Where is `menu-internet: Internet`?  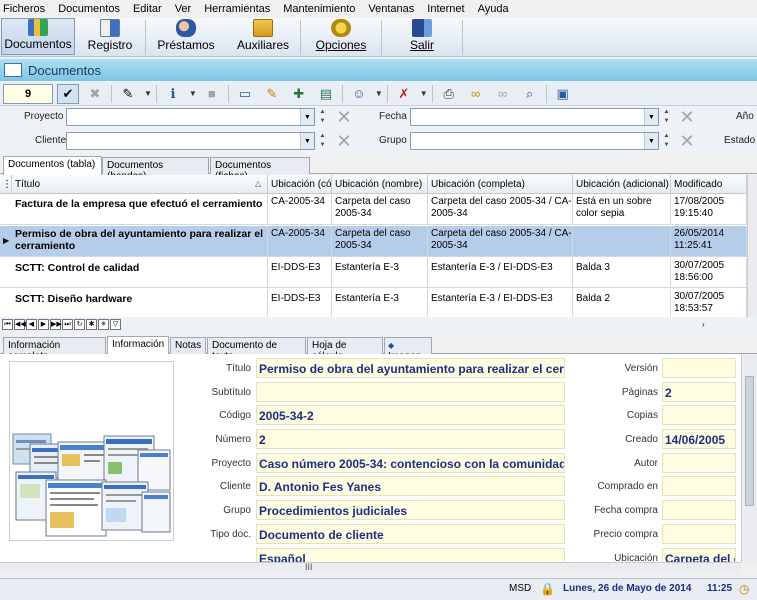
menu-internet: Internet is located at coordinates (445, 9).